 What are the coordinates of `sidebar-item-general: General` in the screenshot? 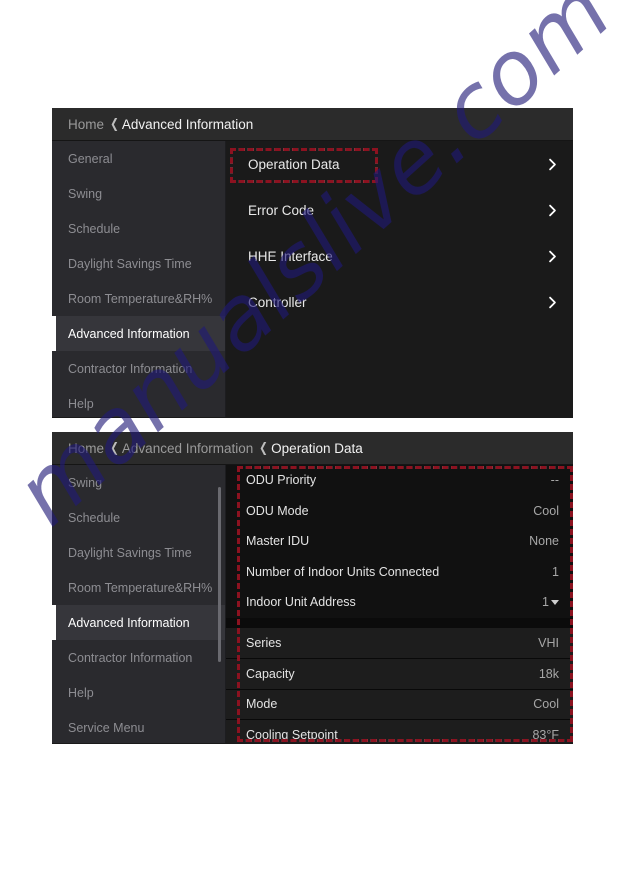 It's located at (138, 158).